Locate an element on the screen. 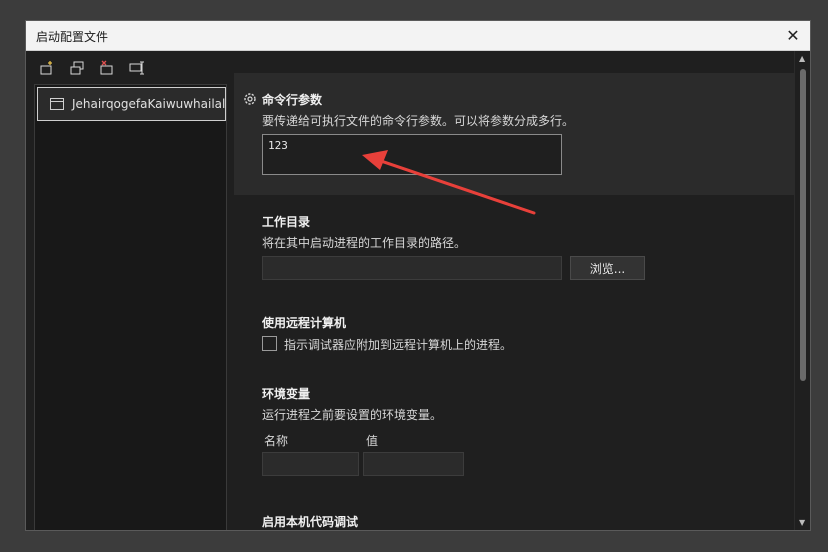 The height and width of the screenshot is (552, 828). scroll-down-icon: ▼ is located at coordinates (802, 522).